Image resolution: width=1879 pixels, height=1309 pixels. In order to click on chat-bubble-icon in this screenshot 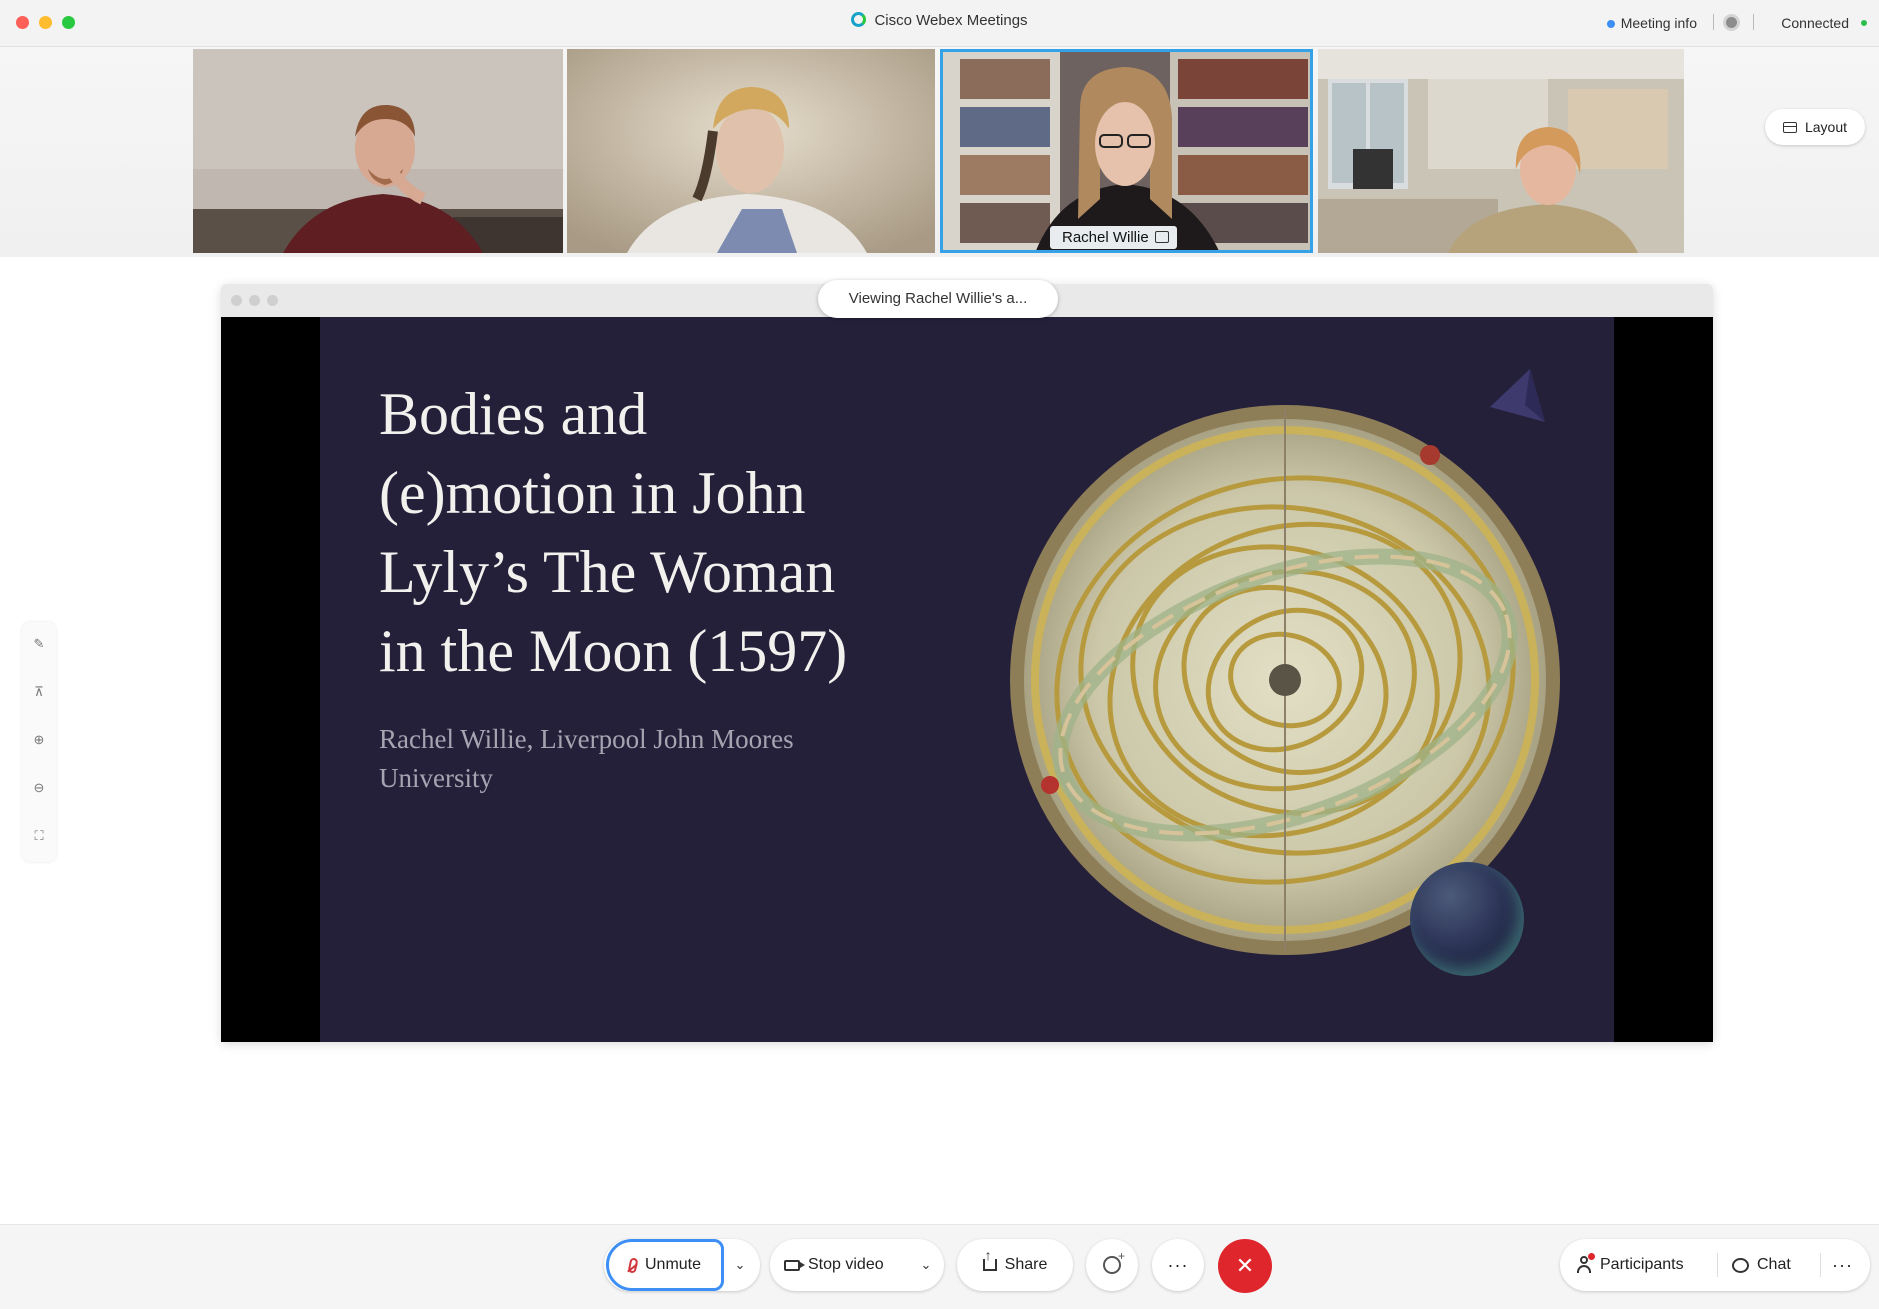, I will do `click(1740, 1265)`.